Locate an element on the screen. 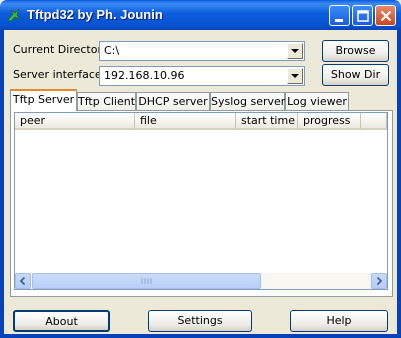 This screenshot has height=338, width=401. tab-log-viewer: Log viewer is located at coordinates (317, 101).